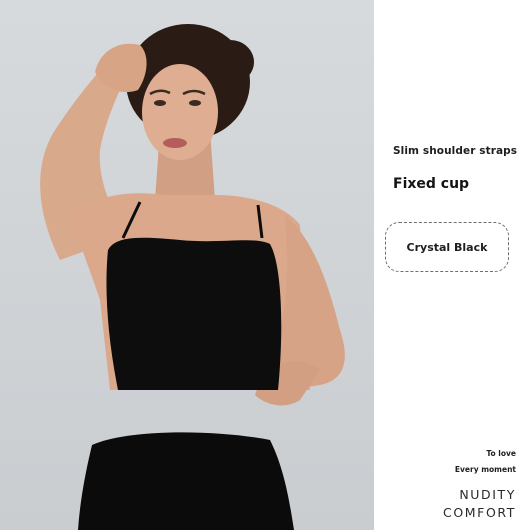 The width and height of the screenshot is (530, 530). I want to click on leggings, so click(186, 481).